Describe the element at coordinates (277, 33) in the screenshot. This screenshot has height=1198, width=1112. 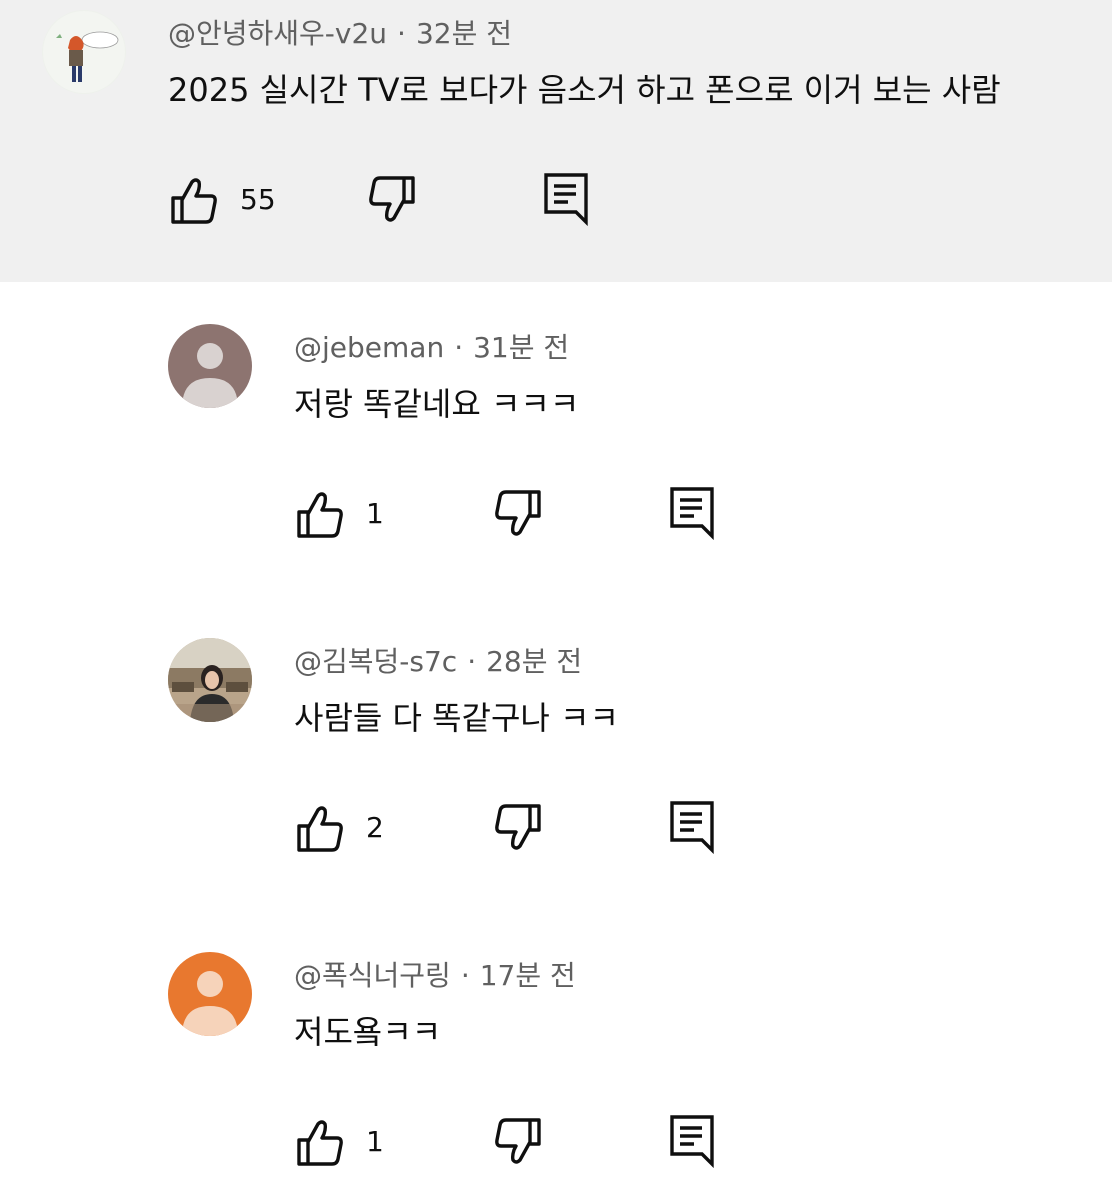
I see `comment-author: @안녕하새우-v2u` at that location.